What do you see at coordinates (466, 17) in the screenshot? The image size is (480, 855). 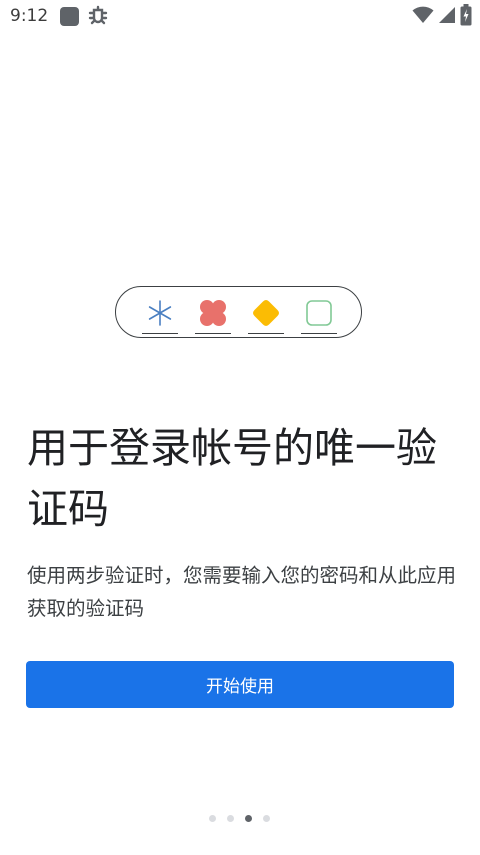 I see `battery-charging-icon` at bounding box center [466, 17].